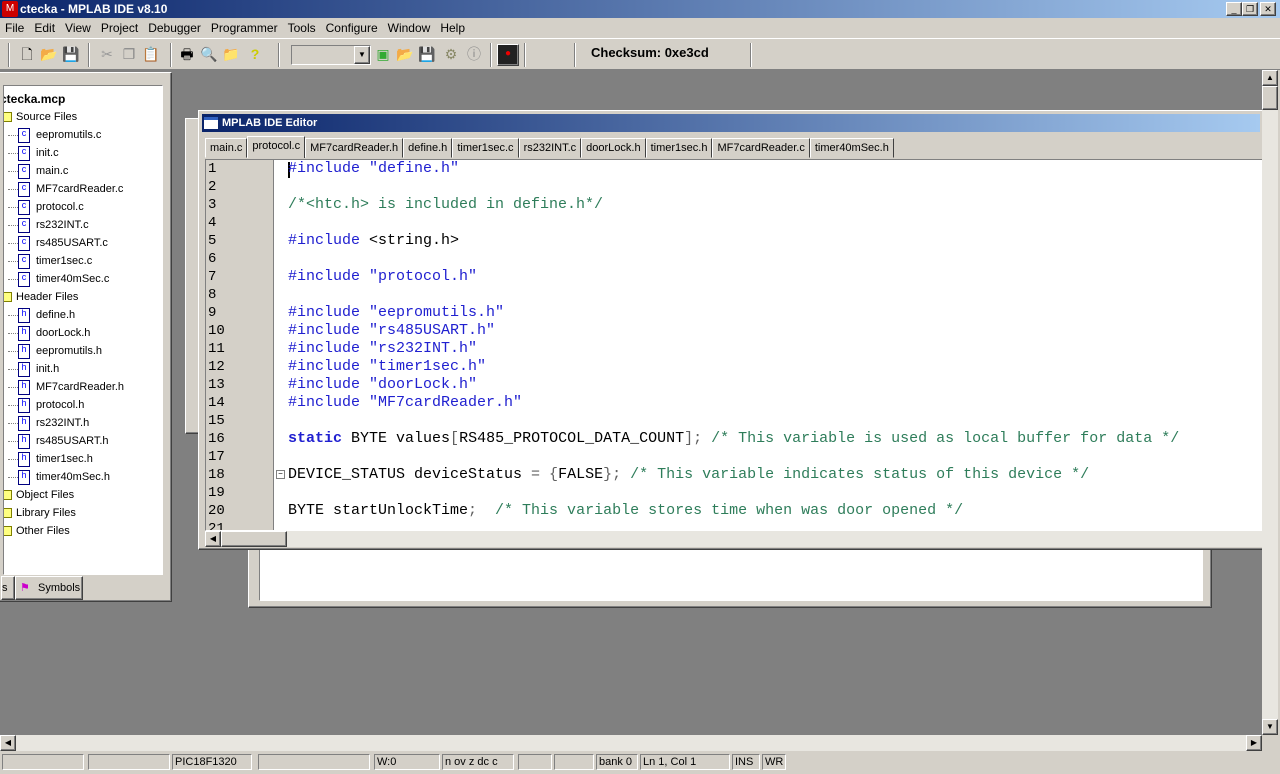 The height and width of the screenshot is (774, 1280). What do you see at coordinates (34, 99) in the screenshot?
I see `project-name: ctecka.mcp` at bounding box center [34, 99].